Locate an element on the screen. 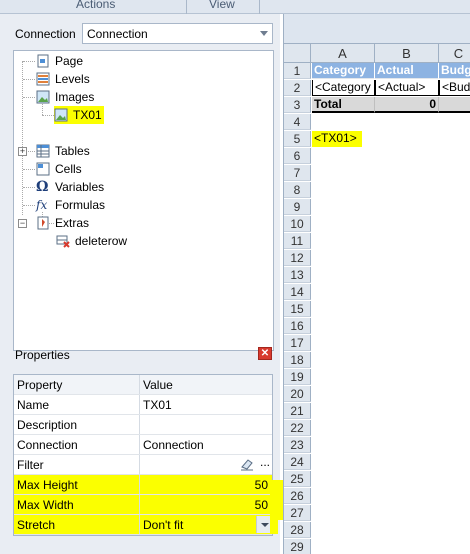  cell-a1: Category is located at coordinates (343, 71).